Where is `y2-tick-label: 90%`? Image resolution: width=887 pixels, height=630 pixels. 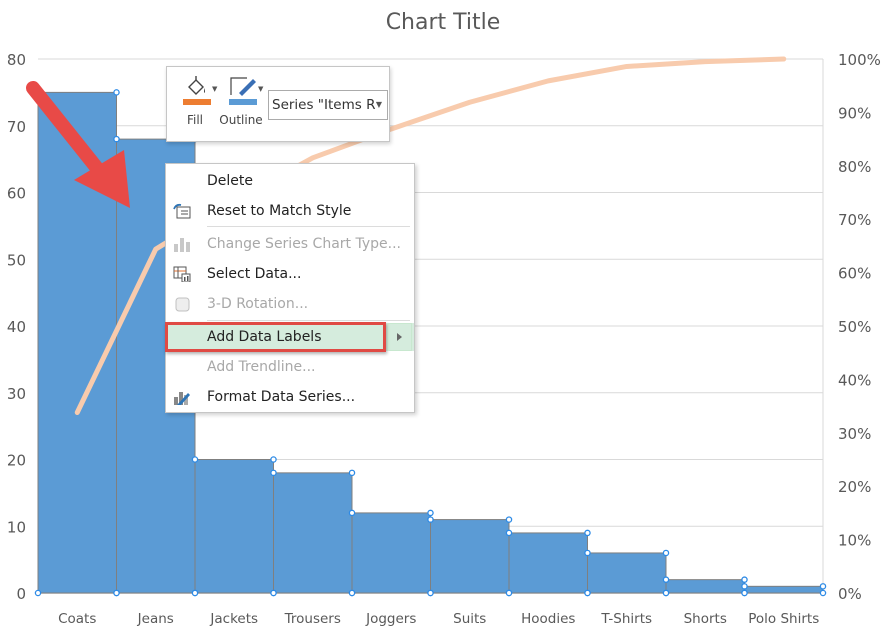
y2-tick-label: 90% is located at coordinates (854, 113).